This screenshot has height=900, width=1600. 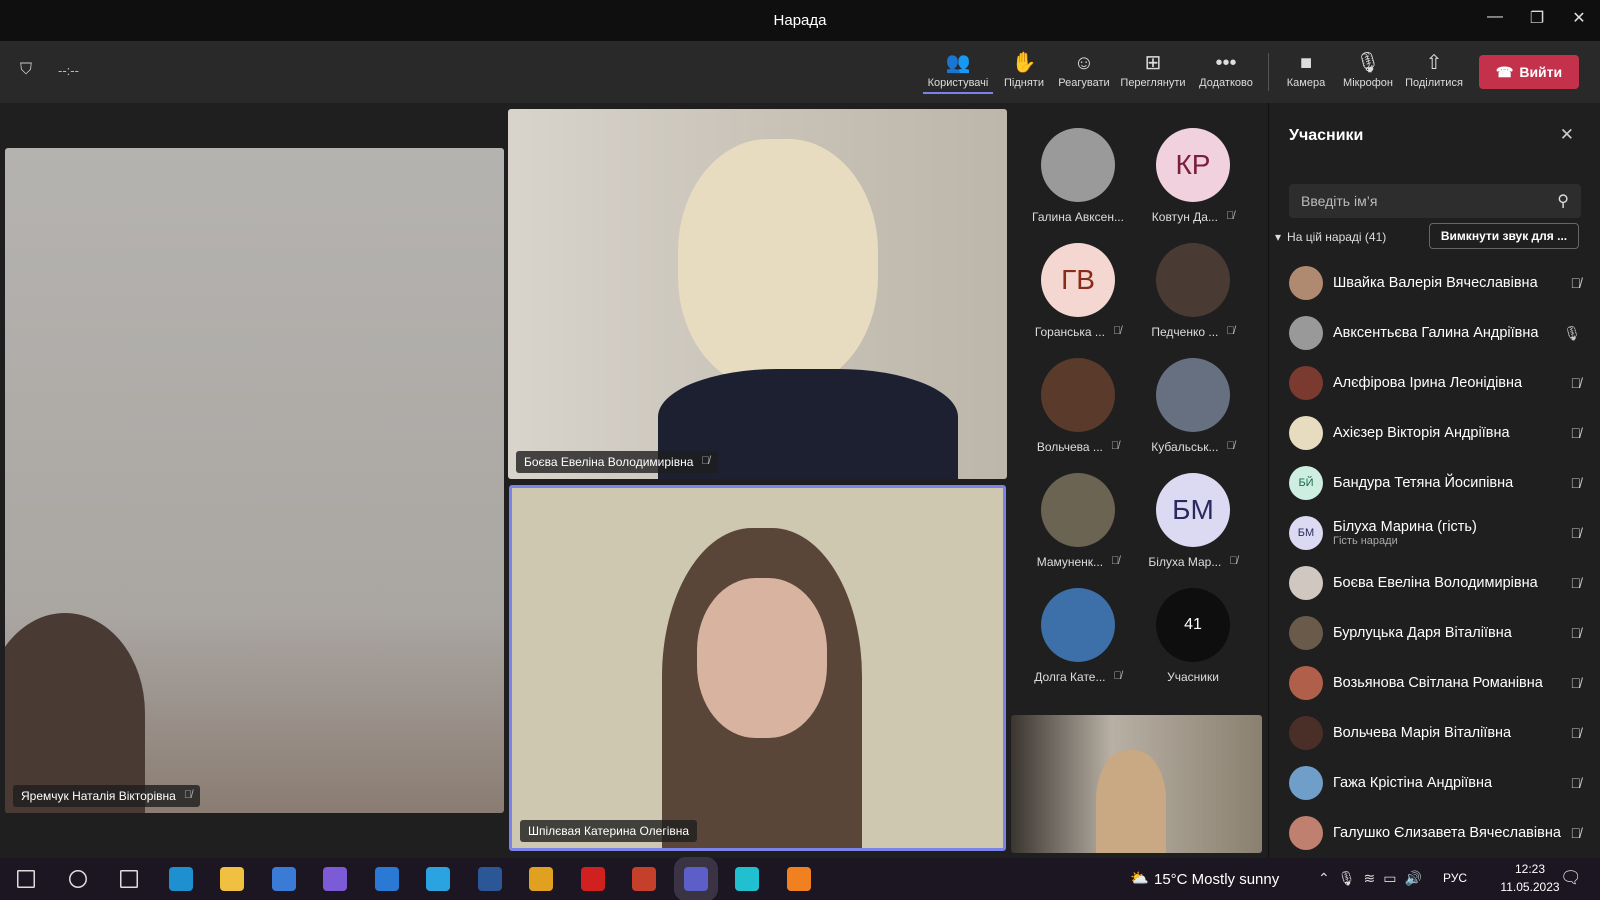 I want to click on taskbar-word-icon, so click(x=489, y=879).